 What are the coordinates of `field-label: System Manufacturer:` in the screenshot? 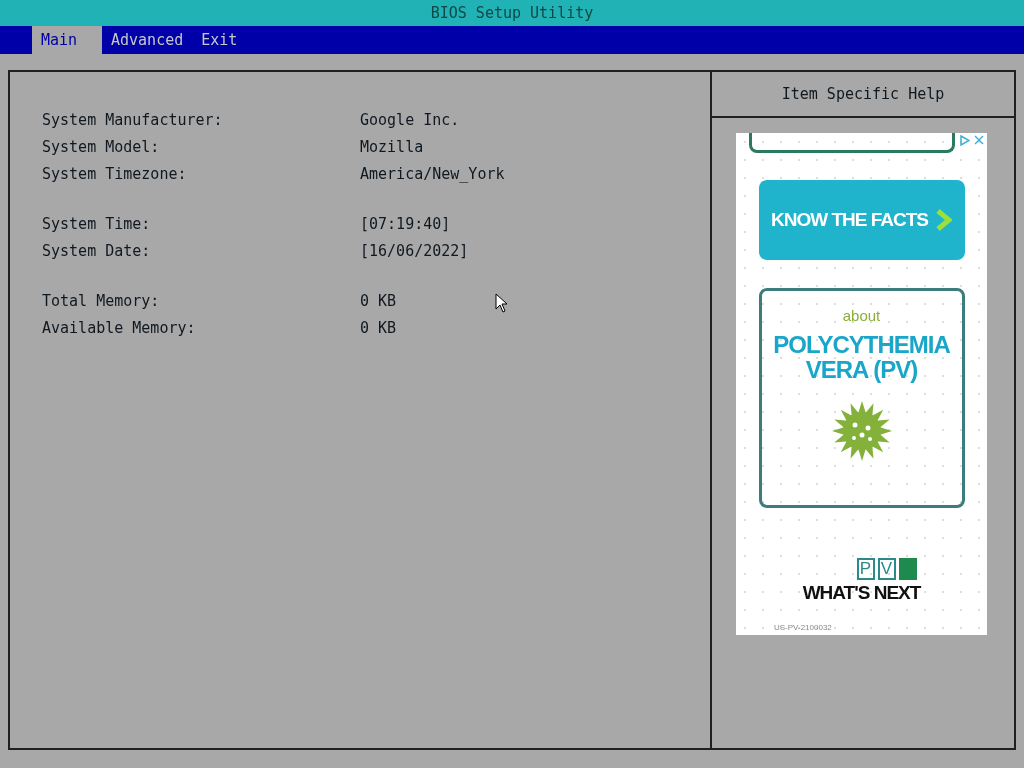 It's located at (133, 119).